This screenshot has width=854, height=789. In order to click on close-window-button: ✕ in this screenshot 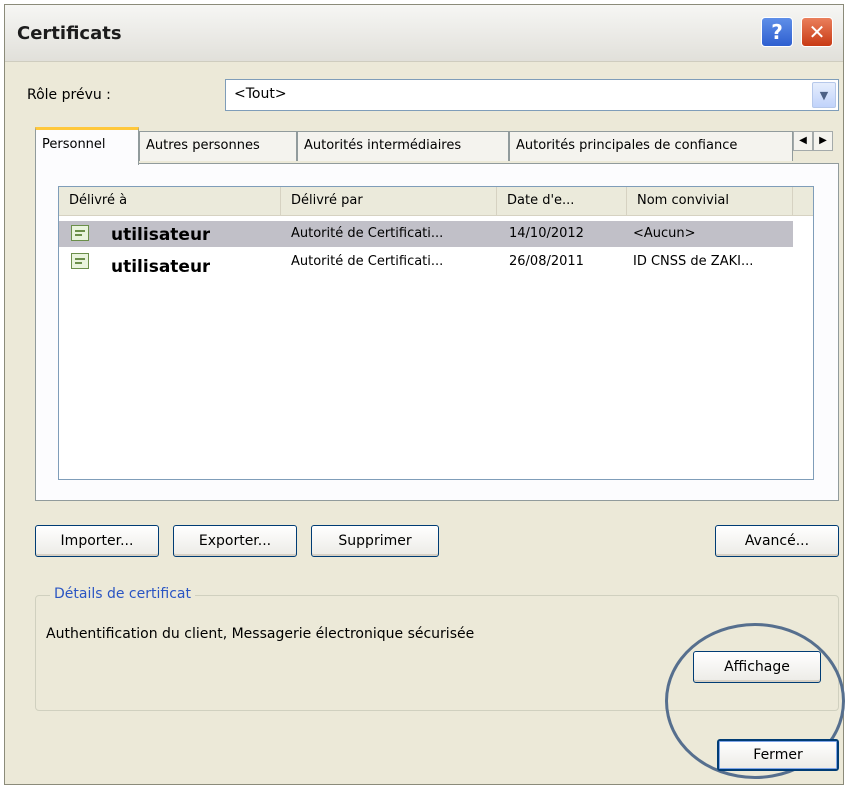, I will do `click(817, 32)`.